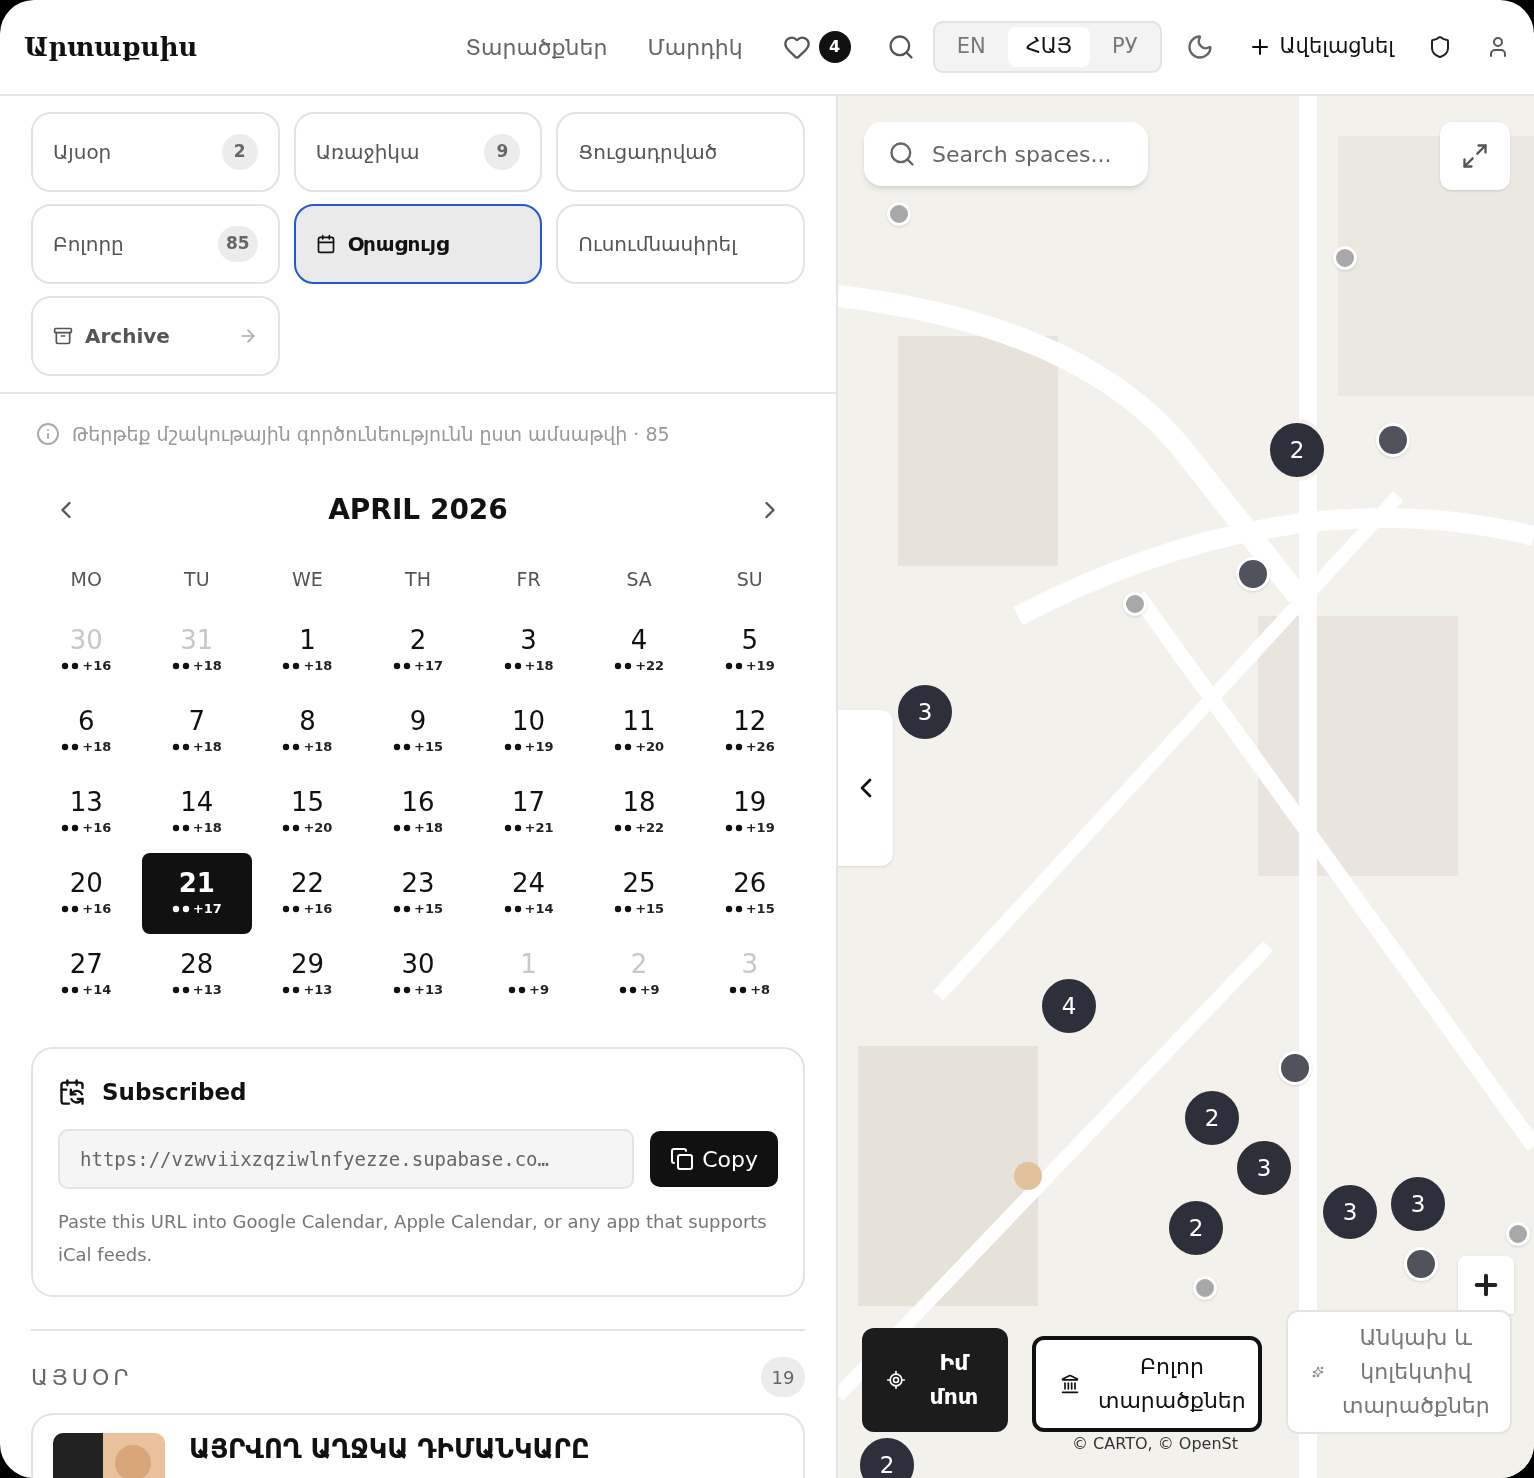  What do you see at coordinates (86, 974) in the screenshot?
I see `calendar-day: 27 +14` at bounding box center [86, 974].